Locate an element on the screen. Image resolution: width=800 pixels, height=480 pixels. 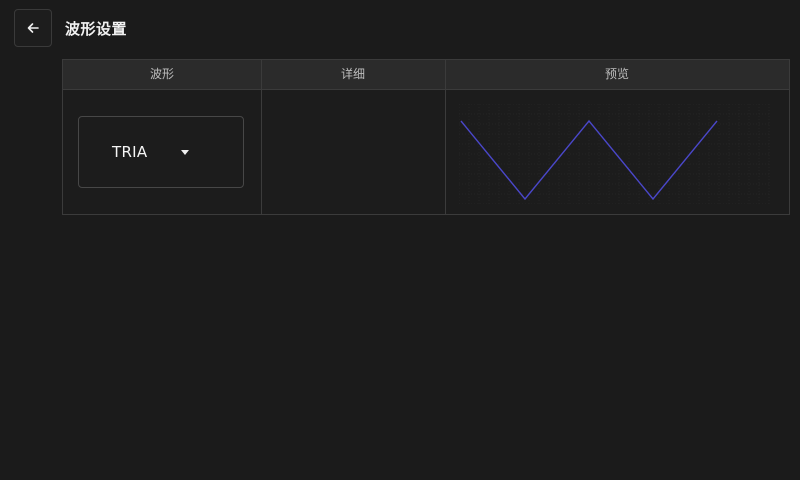
column-header-detail: 详细 is located at coordinates (352, 74).